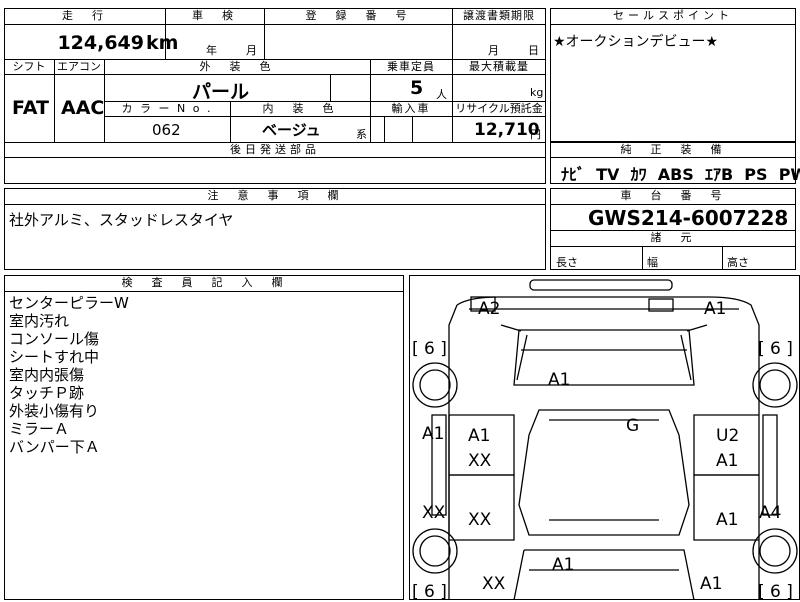  Describe the element at coordinates (727, 520) in the screenshot. I see `mark-rear-right-door: A1` at that location.